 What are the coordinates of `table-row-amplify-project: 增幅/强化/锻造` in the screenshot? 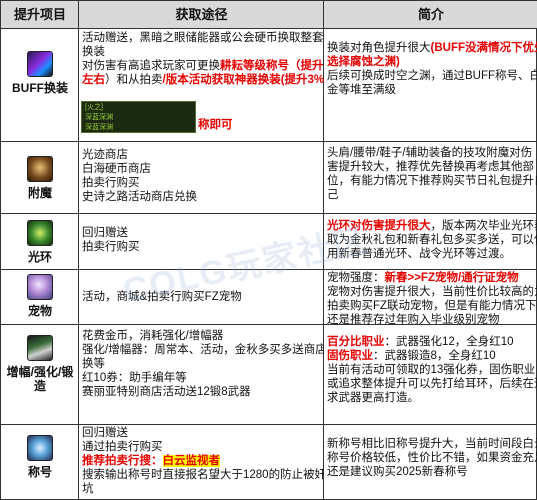 It's located at (40, 374).